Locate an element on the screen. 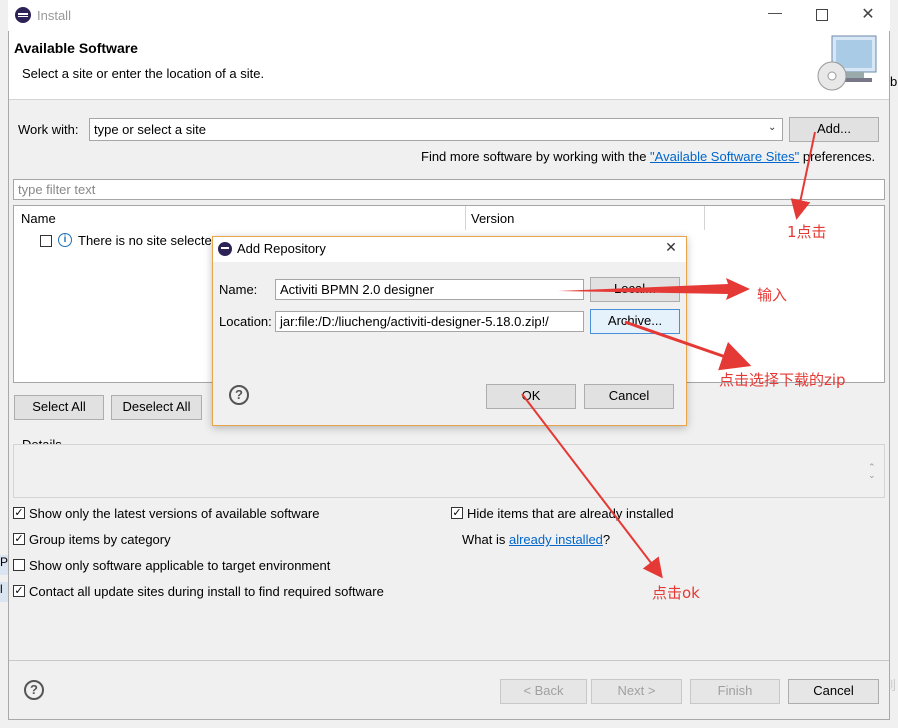  arrow-to-add is located at coordinates (803, 175).